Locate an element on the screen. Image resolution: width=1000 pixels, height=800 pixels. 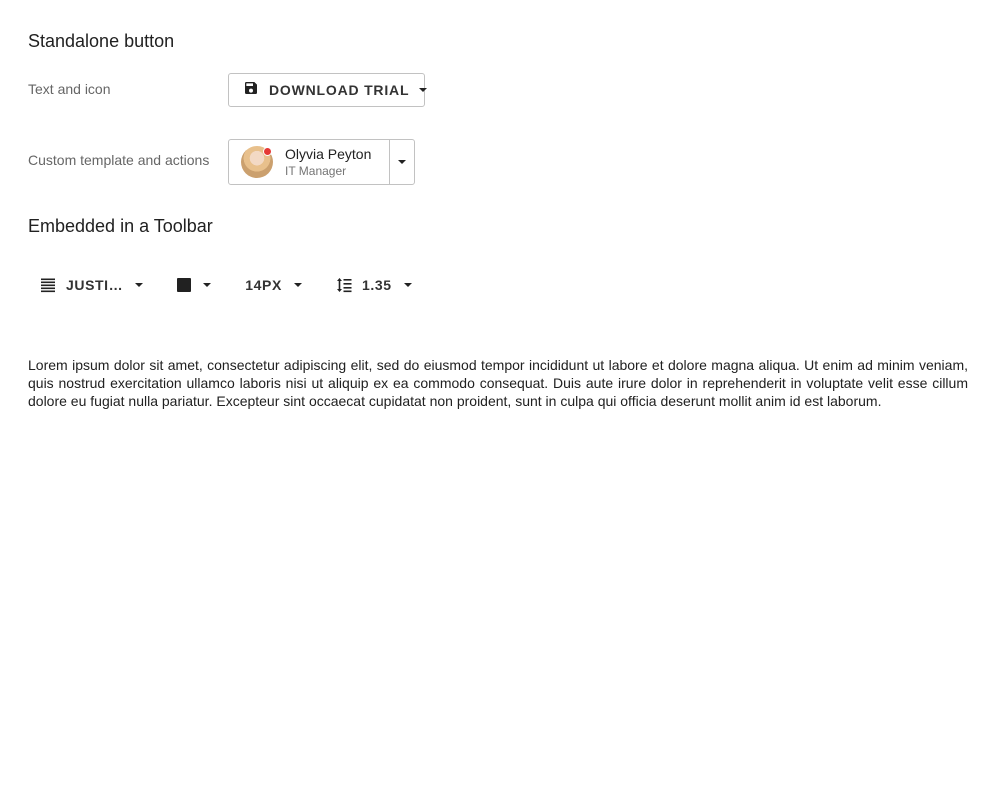
font-size-label: 14PX is located at coordinates (263, 285).